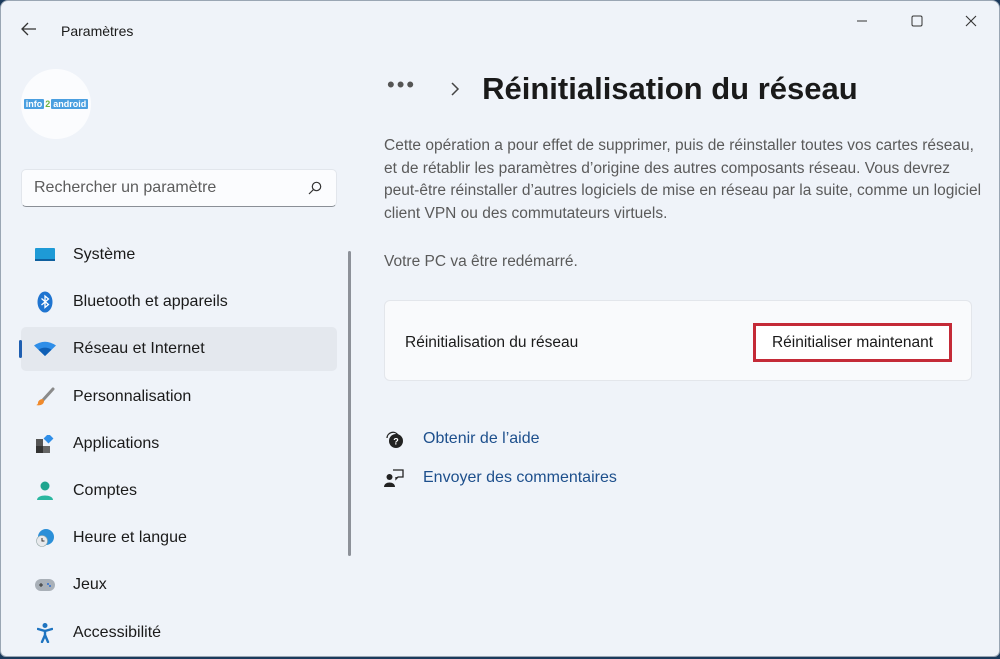 This screenshot has height=659, width=1000. What do you see at coordinates (520, 477) in the screenshot?
I see `link-label: Envoyer des commentaires` at bounding box center [520, 477].